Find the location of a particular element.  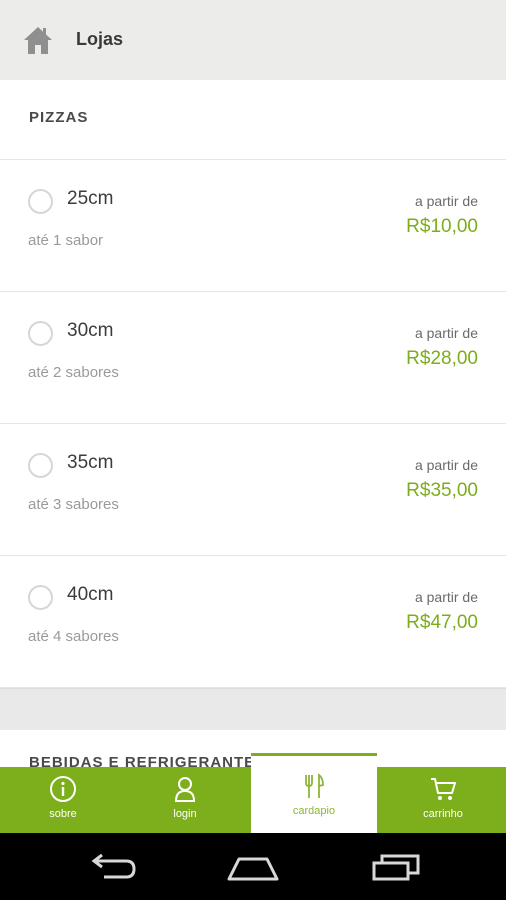

nav-item-sobre: sobre is located at coordinates (63, 800).